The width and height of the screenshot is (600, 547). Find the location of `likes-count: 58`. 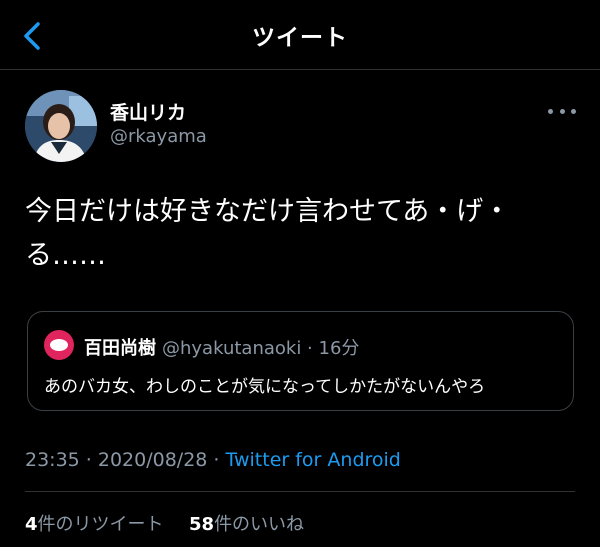

likes-count: 58 is located at coordinates (202, 524).